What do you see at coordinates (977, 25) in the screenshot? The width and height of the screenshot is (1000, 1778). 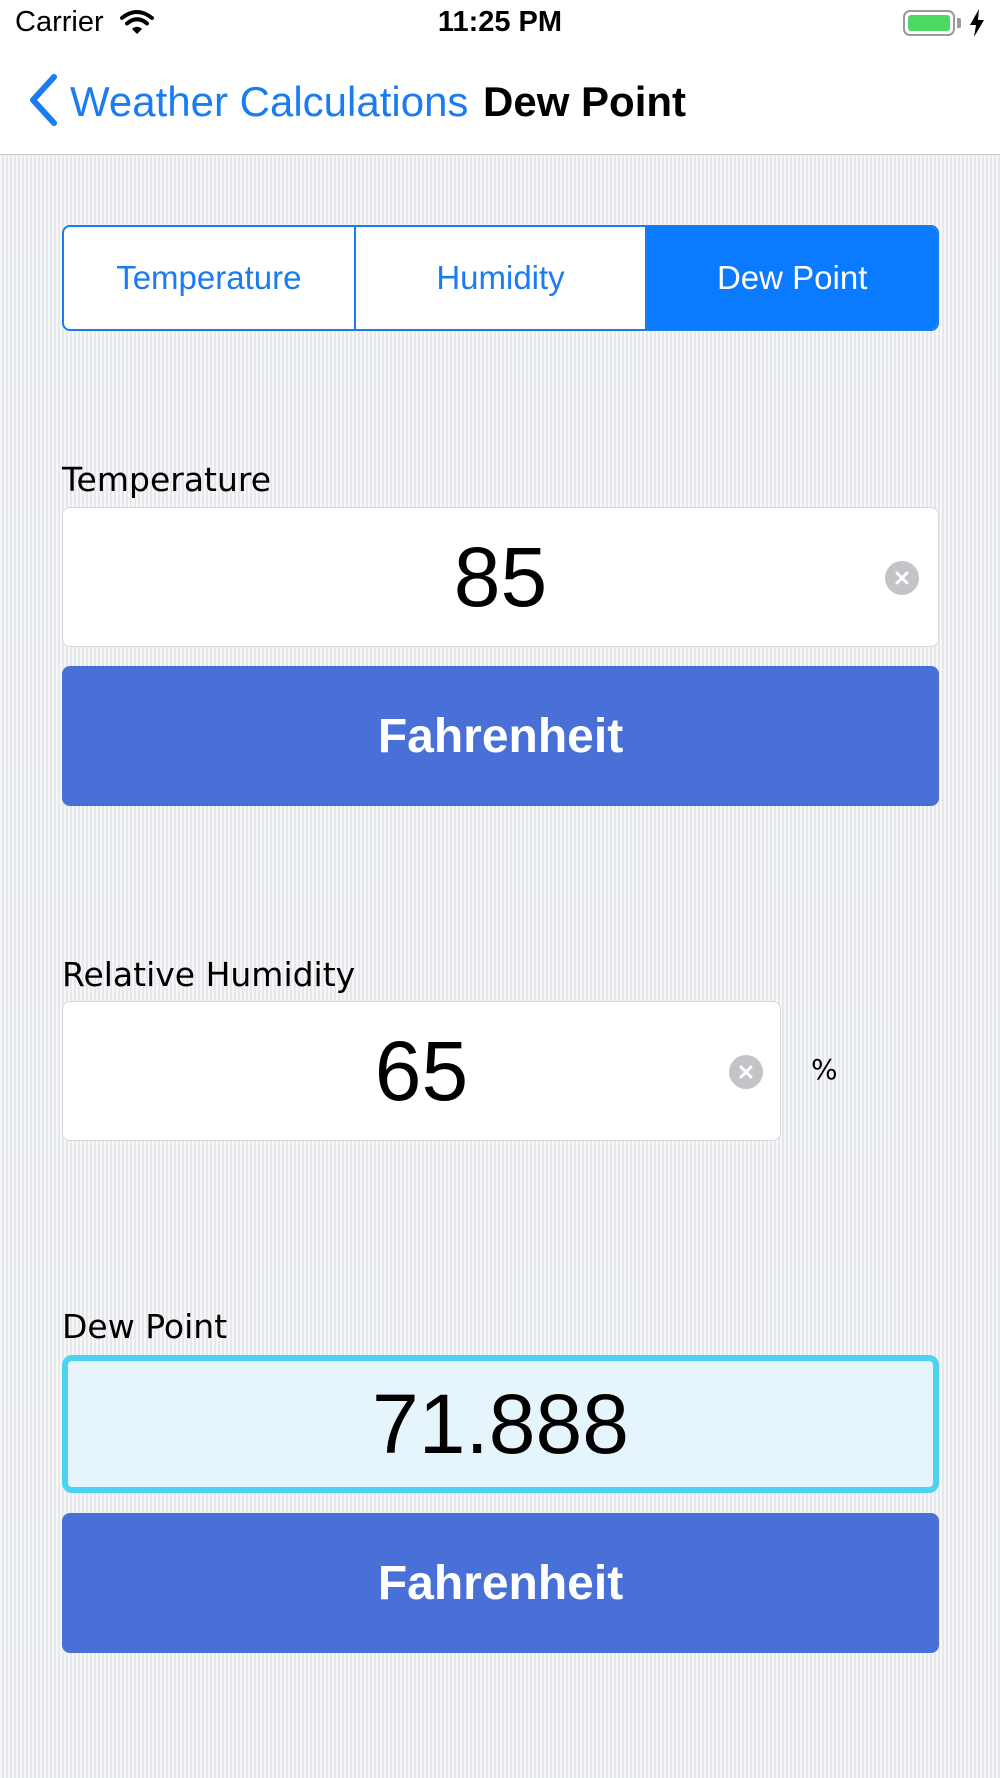 I see `charging-bolt-icon` at bounding box center [977, 25].